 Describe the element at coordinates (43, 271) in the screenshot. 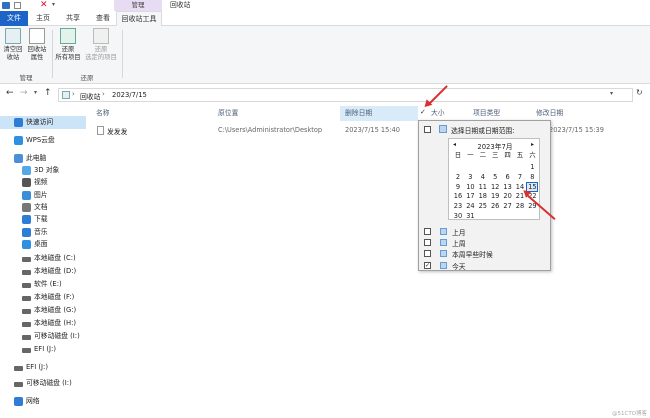

I see `sidebar-item: 本地磁盘 (D:)` at that location.